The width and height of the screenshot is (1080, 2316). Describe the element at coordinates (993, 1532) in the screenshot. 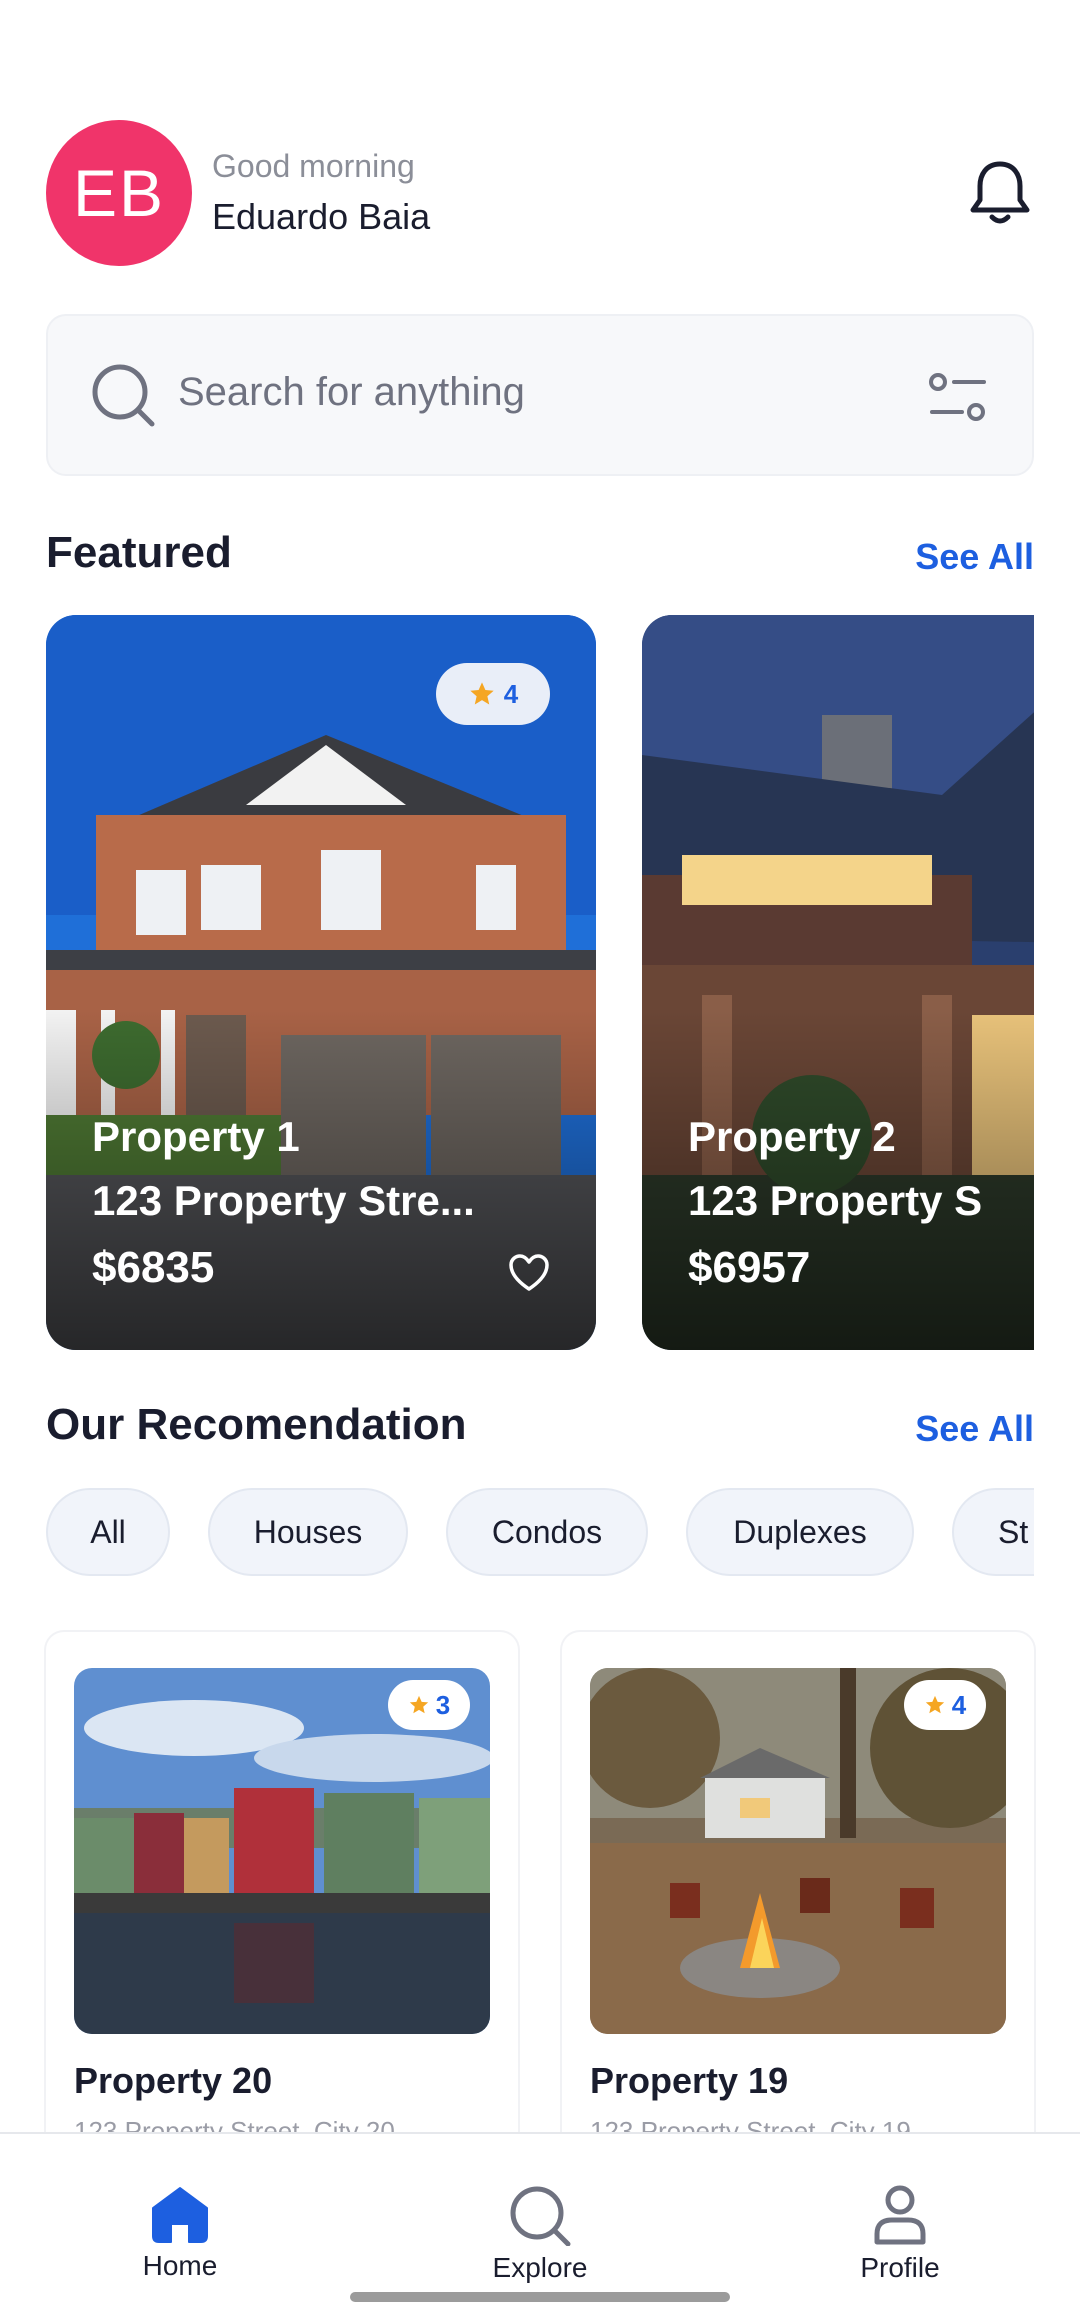

I see `chip-st: St` at that location.